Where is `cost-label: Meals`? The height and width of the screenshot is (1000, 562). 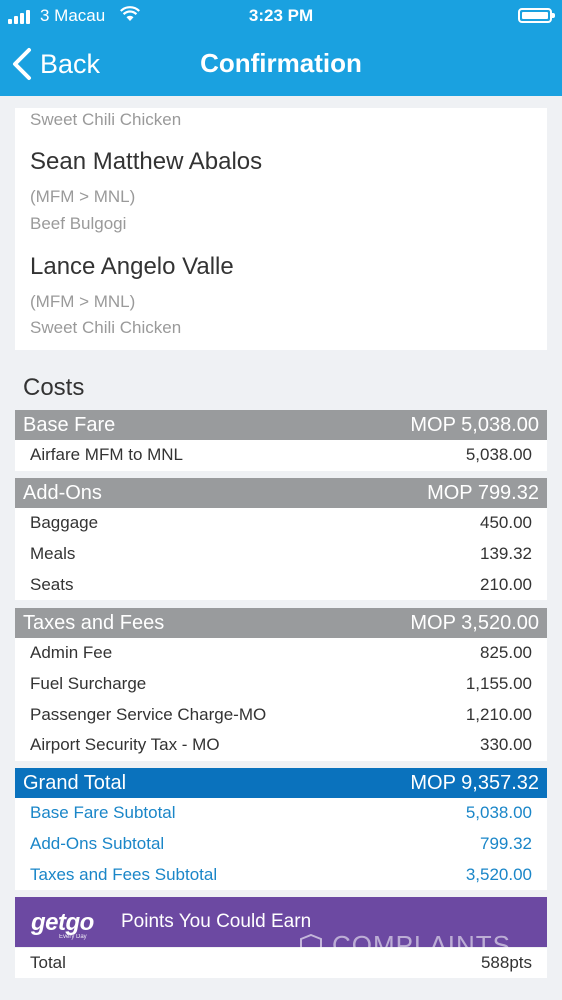
cost-label: Meals is located at coordinates (53, 554).